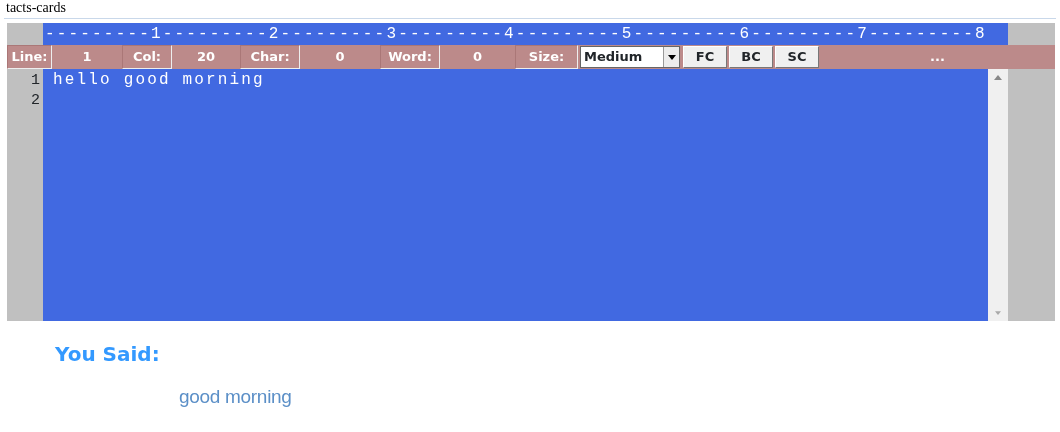 The height and width of the screenshot is (432, 1060). I want to click on line-number: 1, so click(35, 81).